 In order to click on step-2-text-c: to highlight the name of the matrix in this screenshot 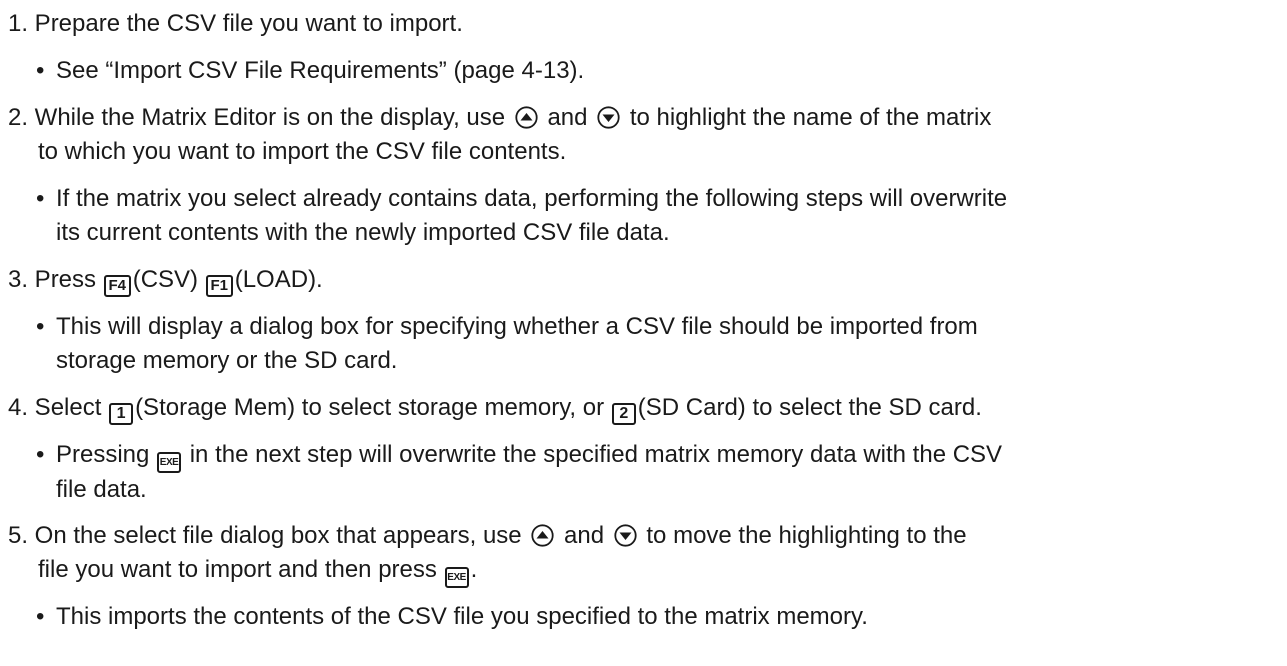, I will do `click(810, 117)`.